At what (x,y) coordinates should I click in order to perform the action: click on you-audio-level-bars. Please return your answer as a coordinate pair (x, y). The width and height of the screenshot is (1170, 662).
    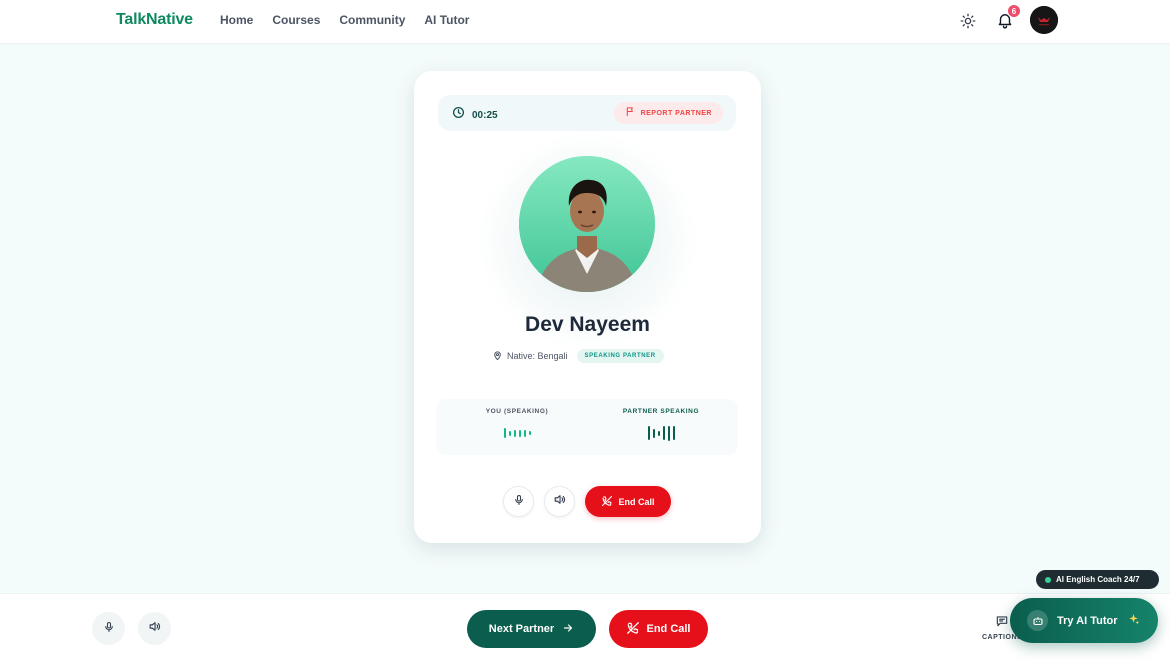
    Looking at the image, I should click on (517, 433).